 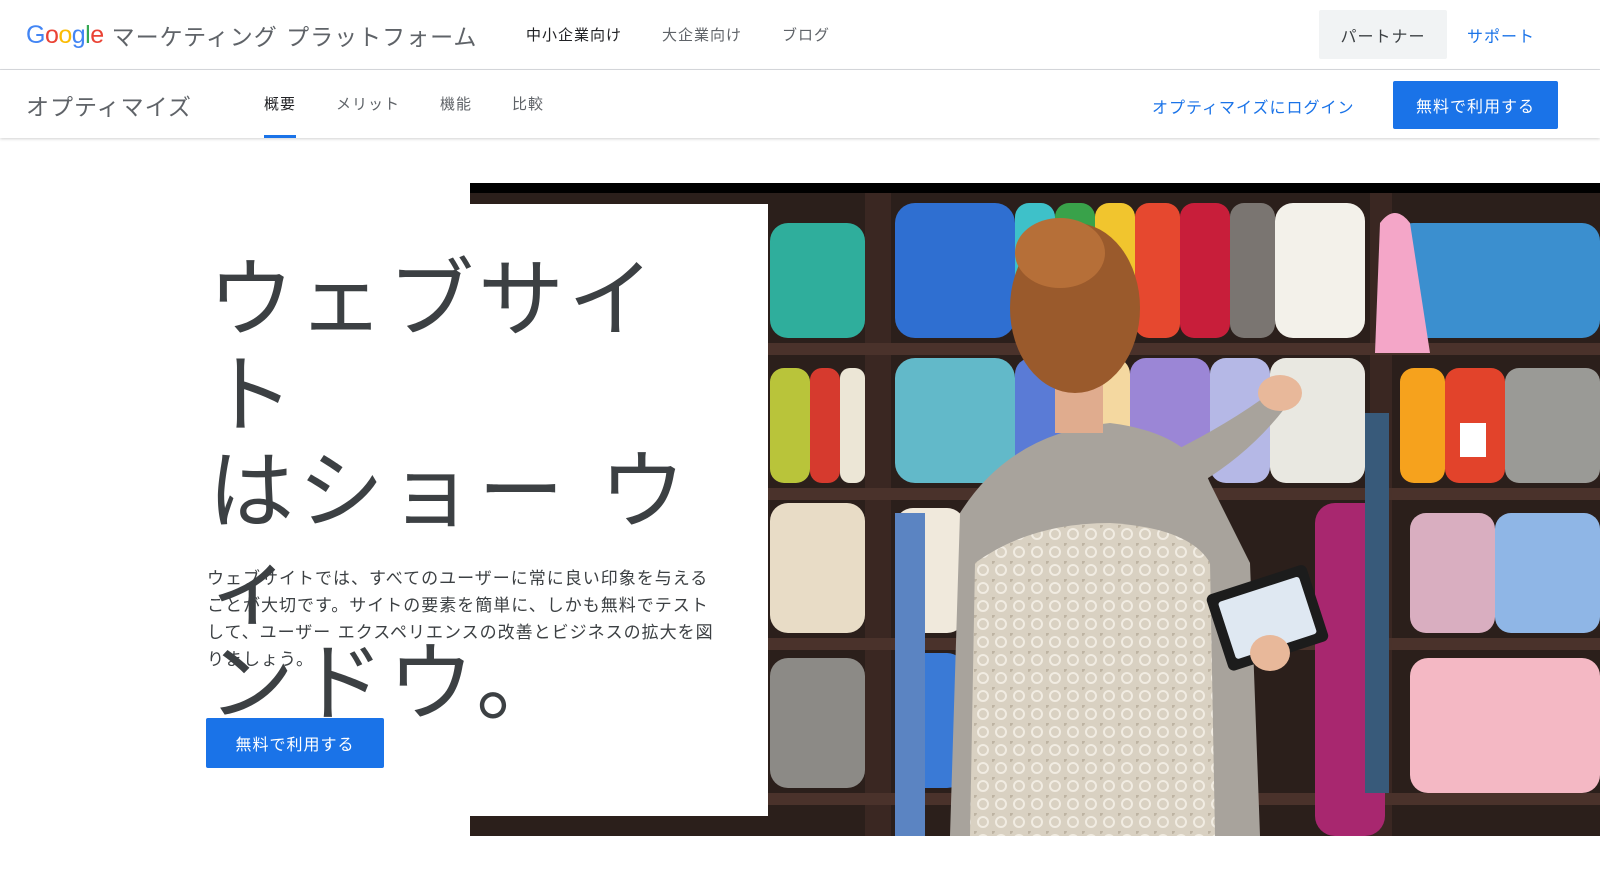 What do you see at coordinates (97, 34) in the screenshot?
I see `logo-letter: e` at bounding box center [97, 34].